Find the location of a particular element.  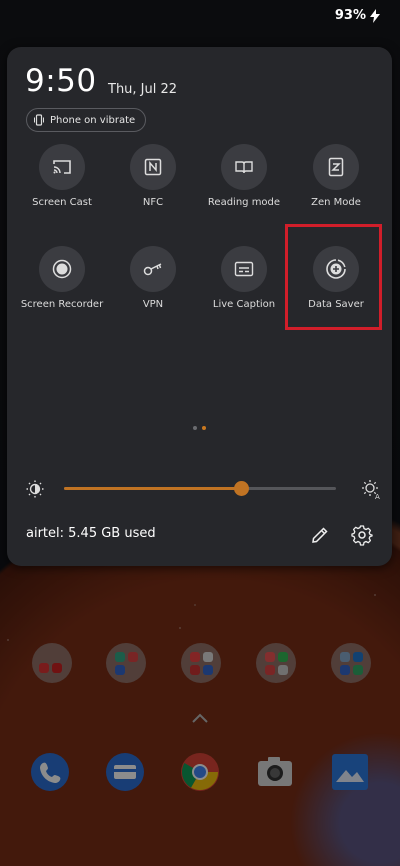

tile-label: VPN is located at coordinates (153, 304).